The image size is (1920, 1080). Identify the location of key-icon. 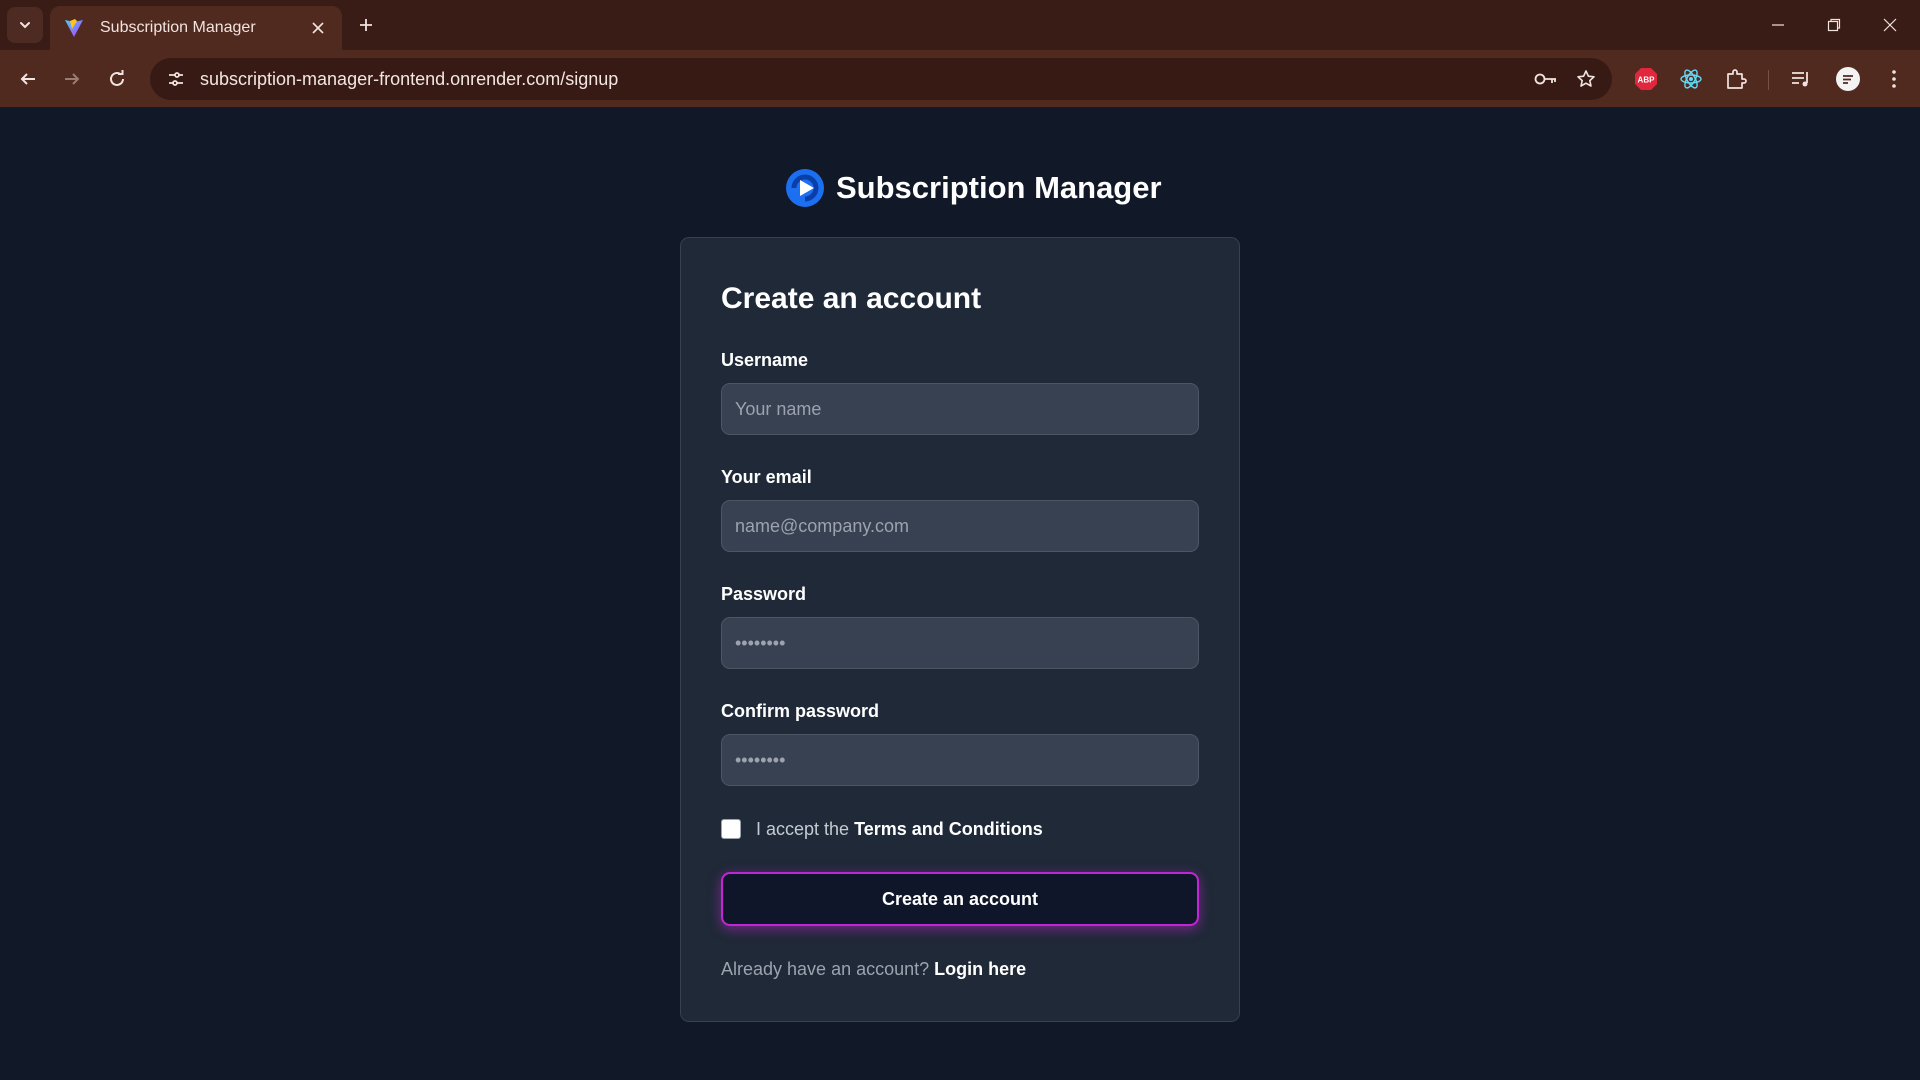
(1545, 79).